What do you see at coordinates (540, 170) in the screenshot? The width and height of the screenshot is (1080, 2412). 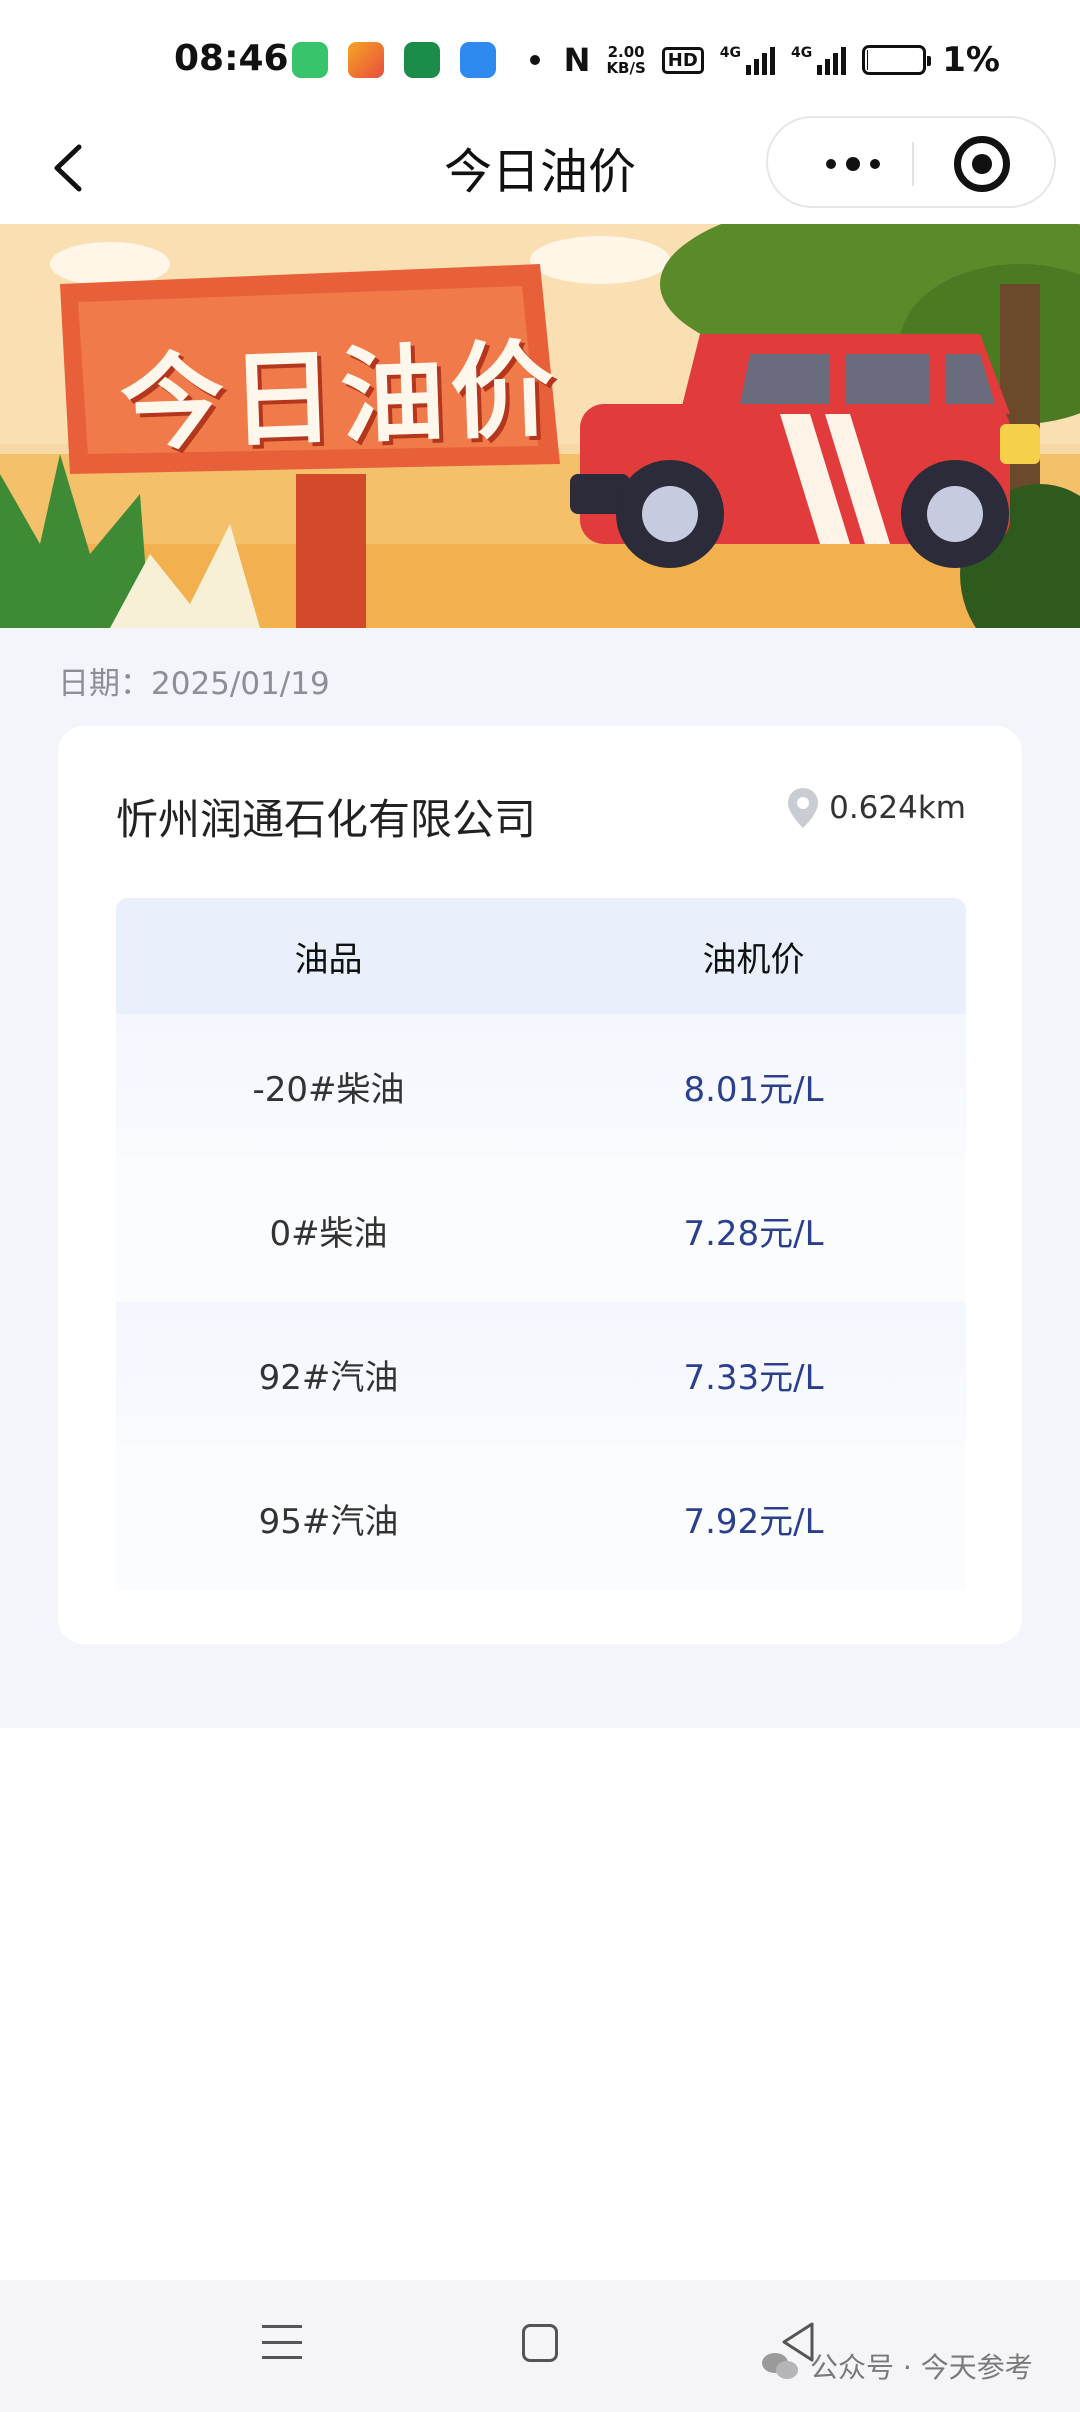 I see `navigation-bar: 今日油价` at bounding box center [540, 170].